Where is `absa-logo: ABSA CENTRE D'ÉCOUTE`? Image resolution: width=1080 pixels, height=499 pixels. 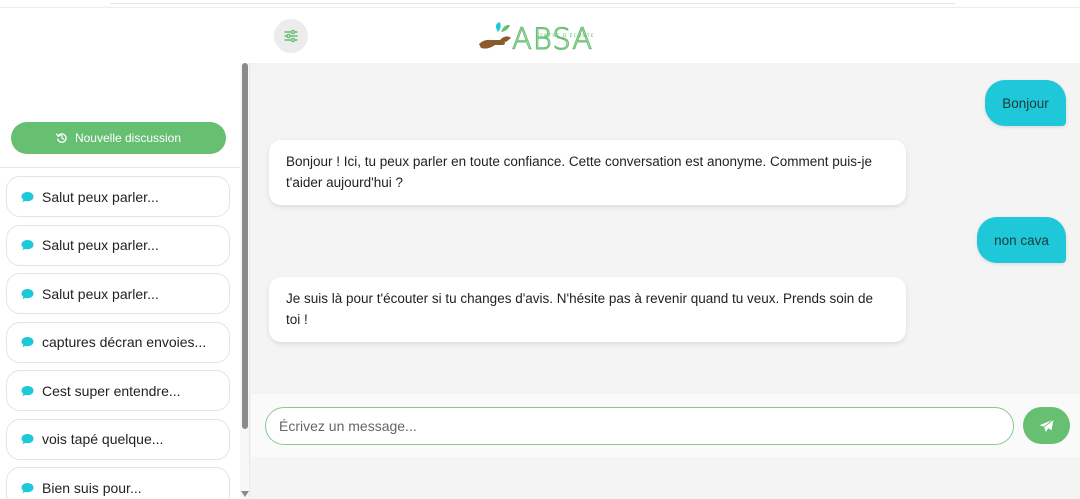
absa-logo: ABSA CENTRE D'ÉCOUTE is located at coordinates (540, 37).